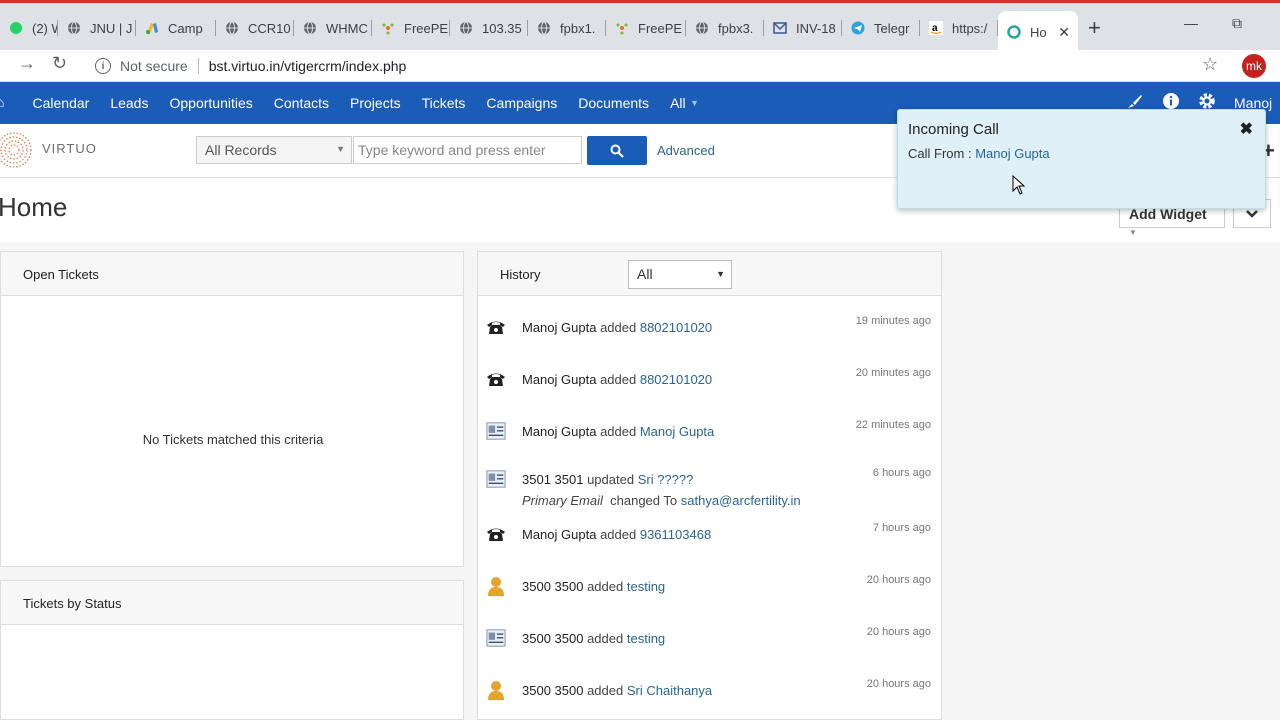 This screenshot has height=720, width=1280. I want to click on history-action: updated, so click(611, 479).